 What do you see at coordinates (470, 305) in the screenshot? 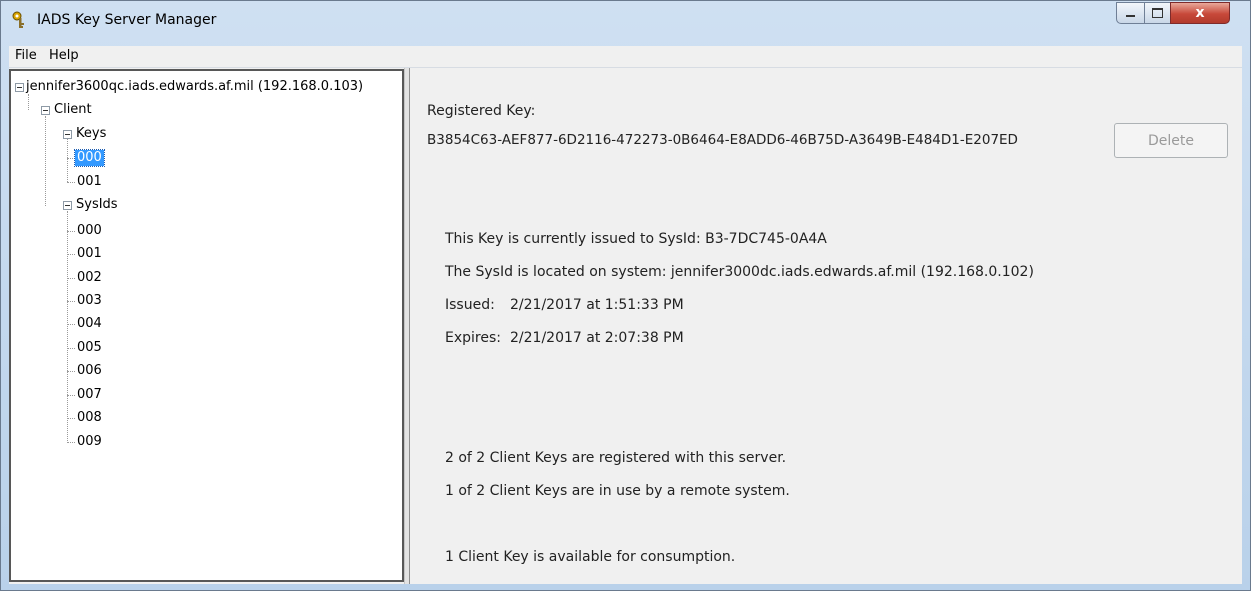
I see `issued-label: Issued:` at bounding box center [470, 305].